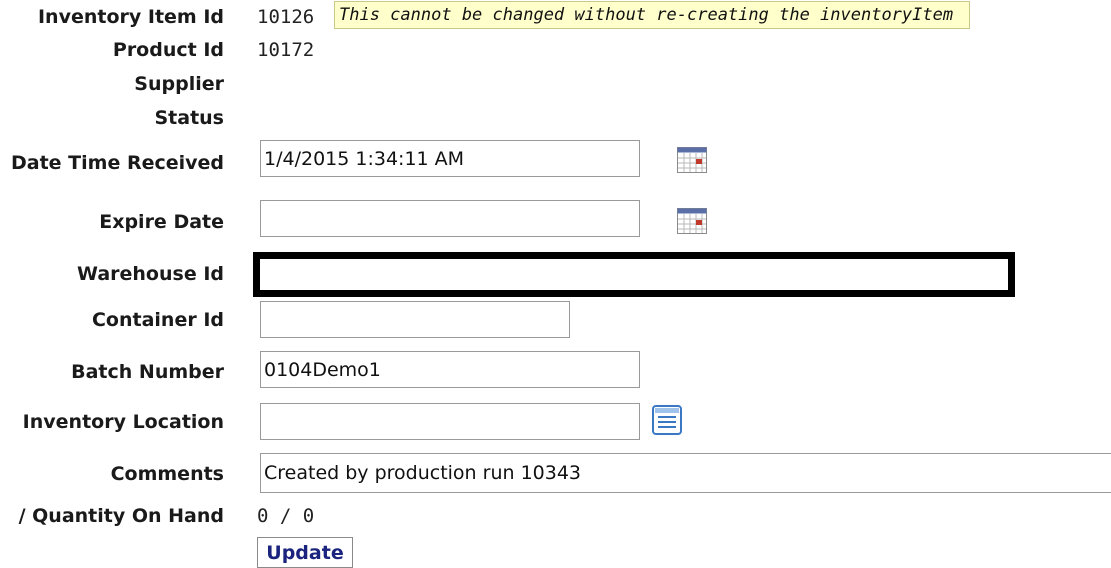 The image size is (1111, 568). What do you see at coordinates (168, 50) in the screenshot?
I see `product-id-label: Product Id` at bounding box center [168, 50].